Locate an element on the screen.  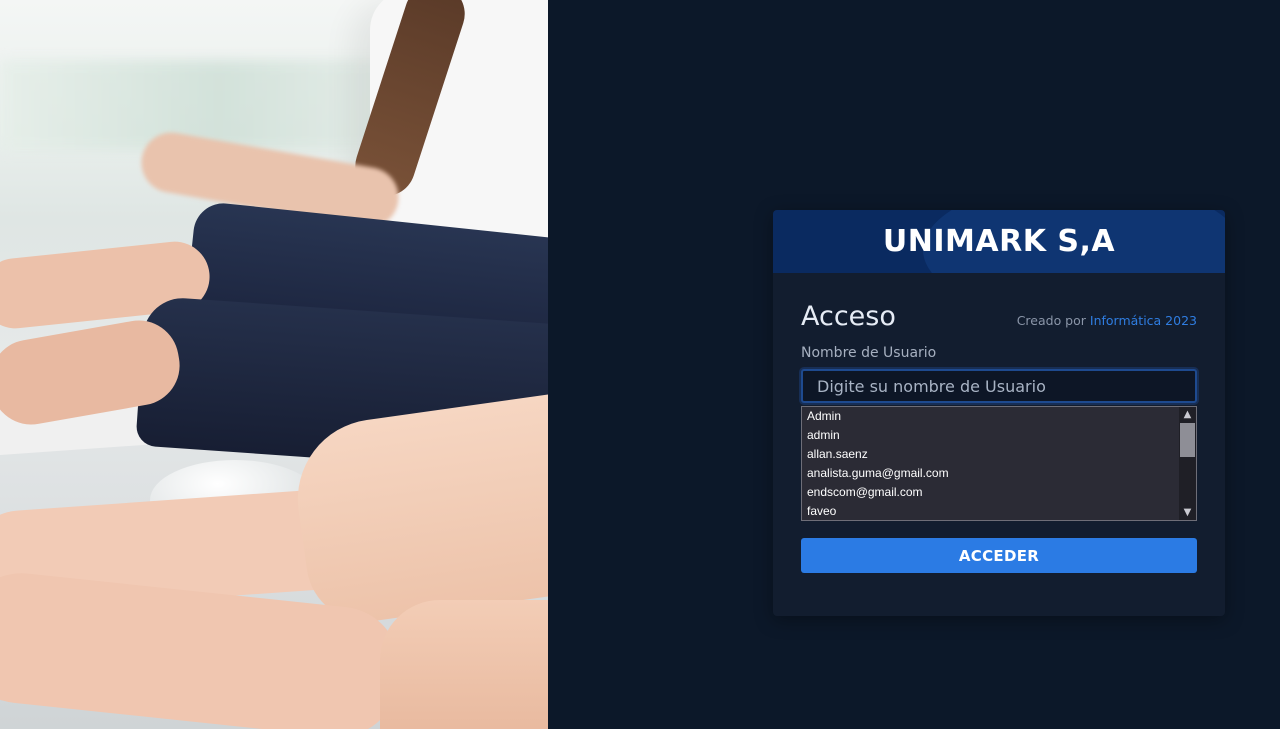
scroll-down-icon: ▼ is located at coordinates (1187, 512).